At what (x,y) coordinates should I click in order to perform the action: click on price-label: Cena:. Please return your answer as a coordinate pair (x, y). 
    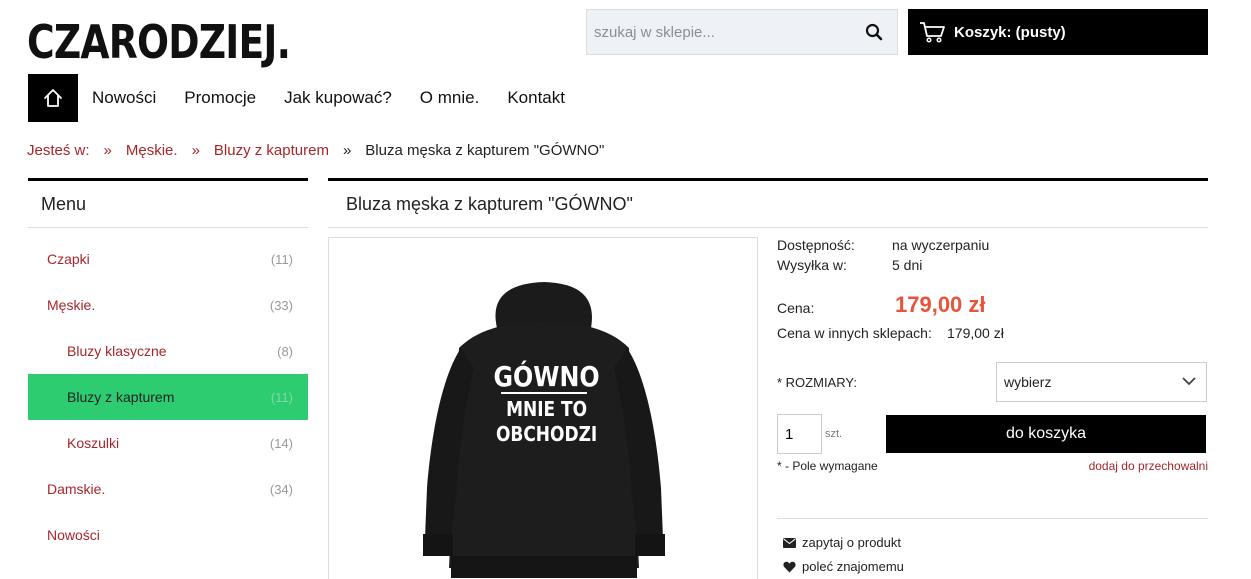
    Looking at the image, I should click on (796, 308).